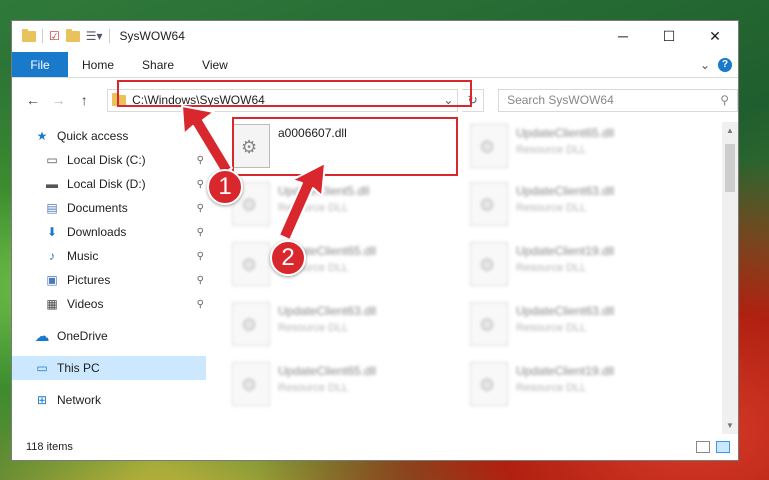  Describe the element at coordinates (725, 64) in the screenshot. I see `help-icon: ?` at that location.